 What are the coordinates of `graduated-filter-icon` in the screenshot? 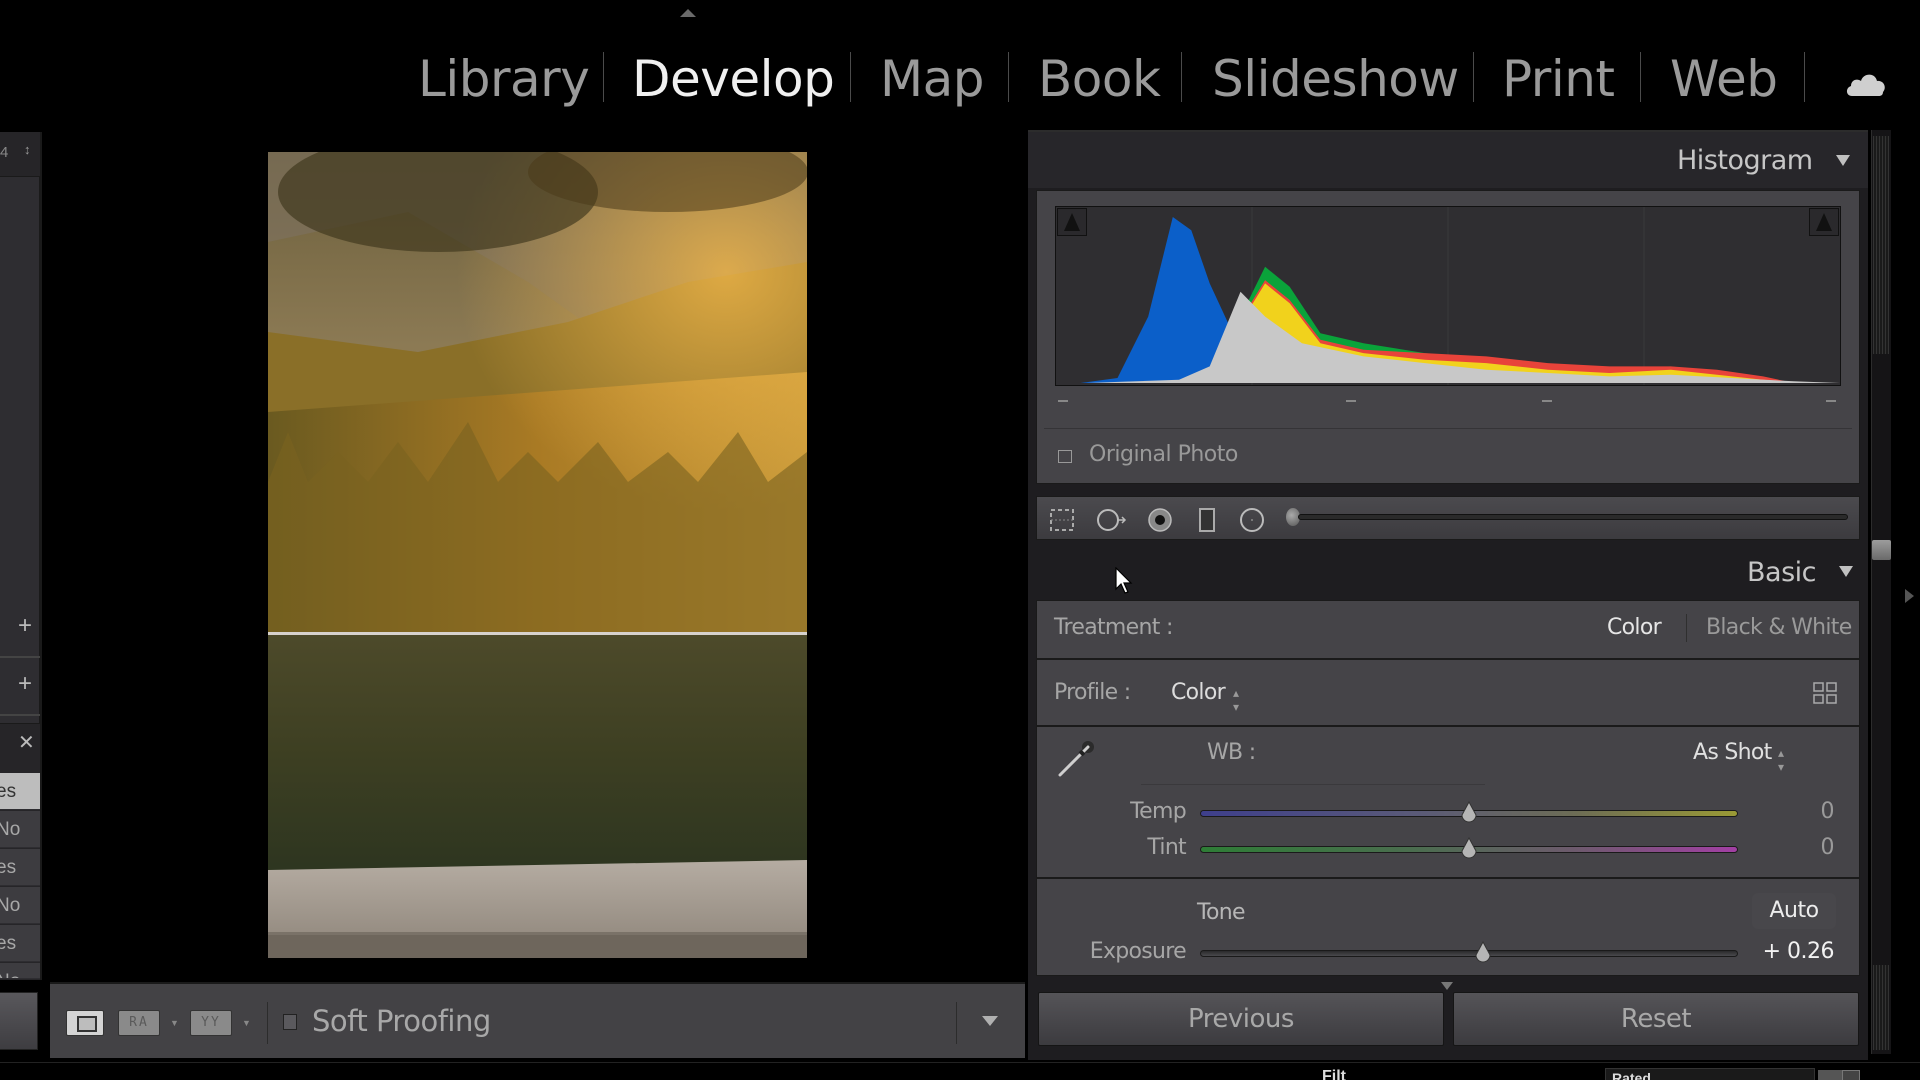 It's located at (1207, 520).